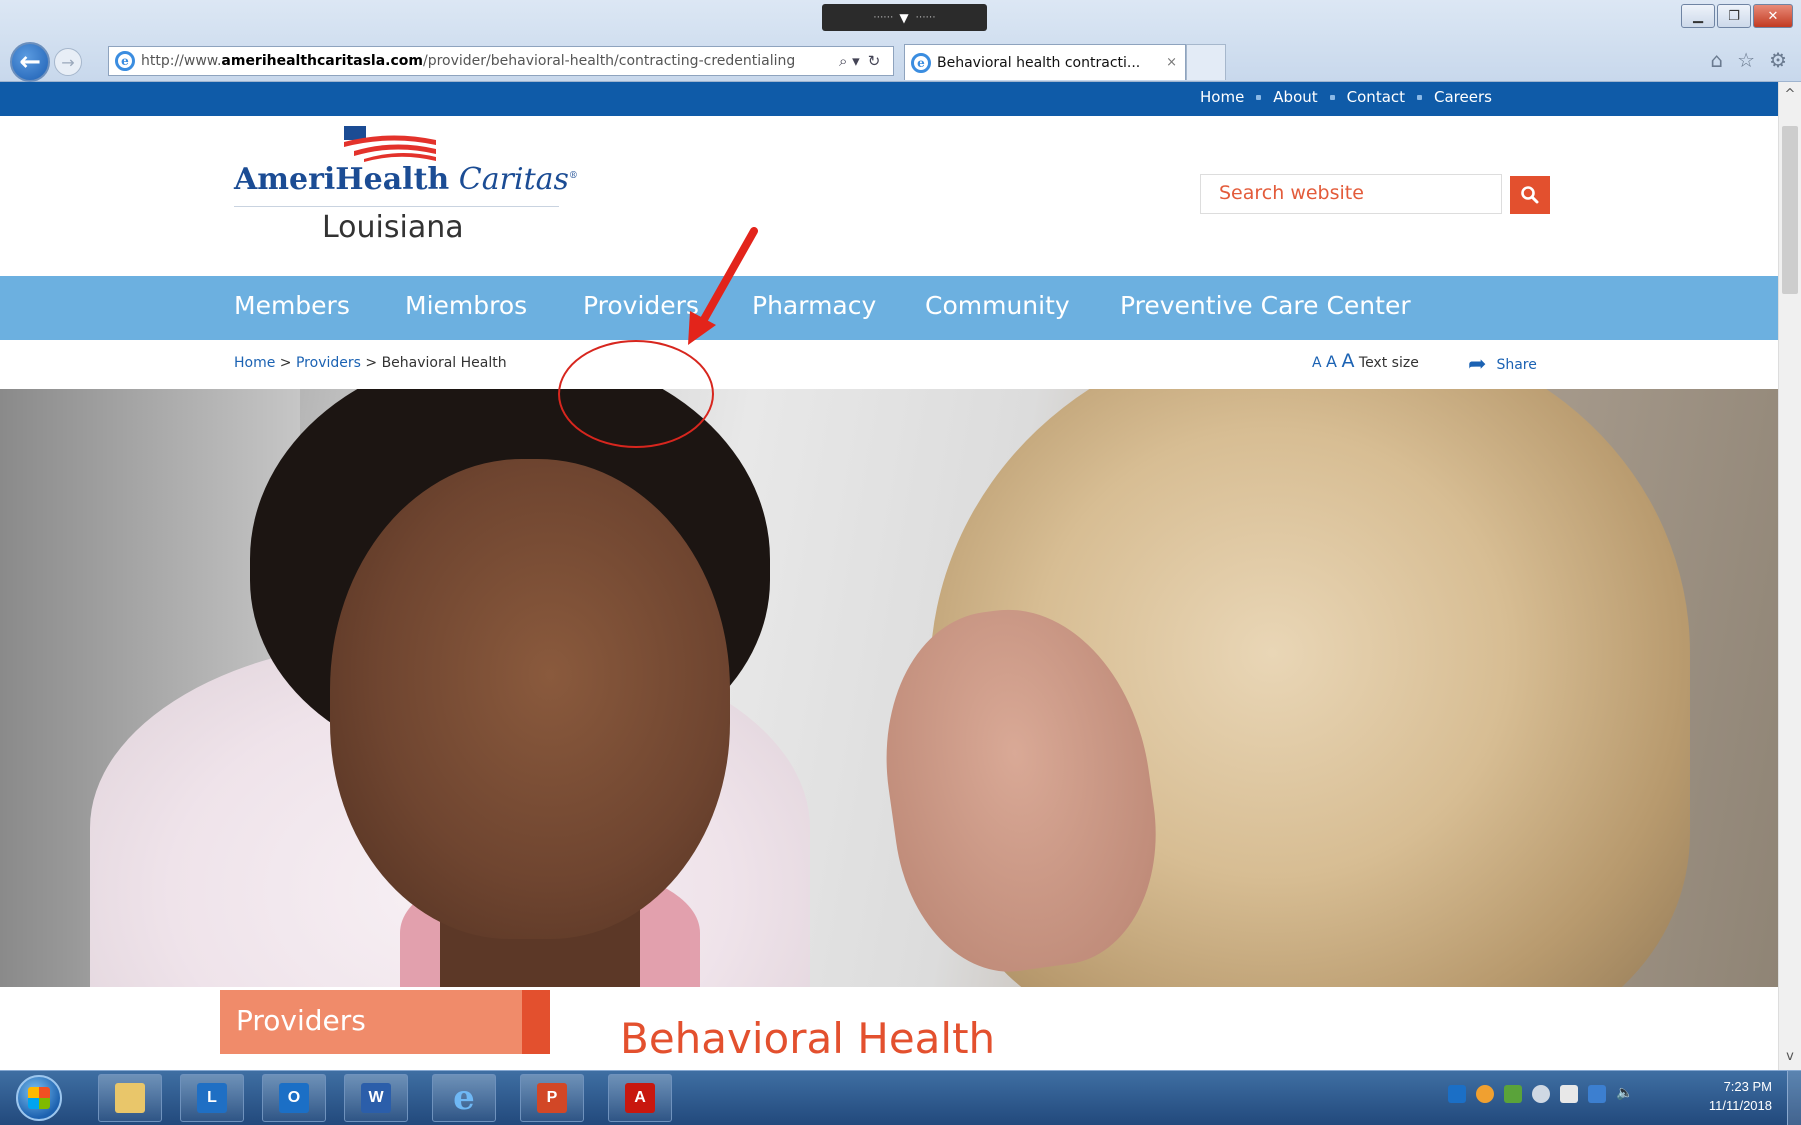 The width and height of the screenshot is (1801, 1125). Describe the element at coordinates (466, 305) in the screenshot. I see `nav-miembros: Miembros` at that location.